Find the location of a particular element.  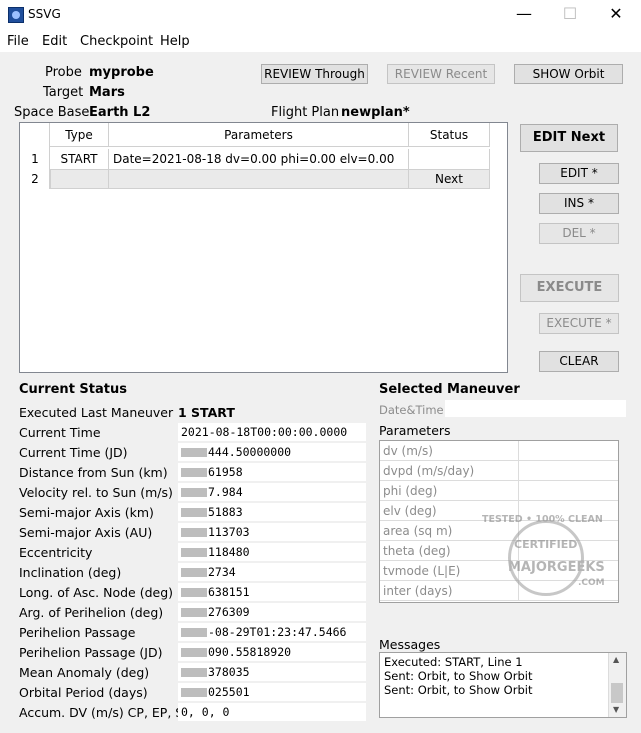

status-value: 2021-08-18T00:00:00.0000 is located at coordinates (264, 432).